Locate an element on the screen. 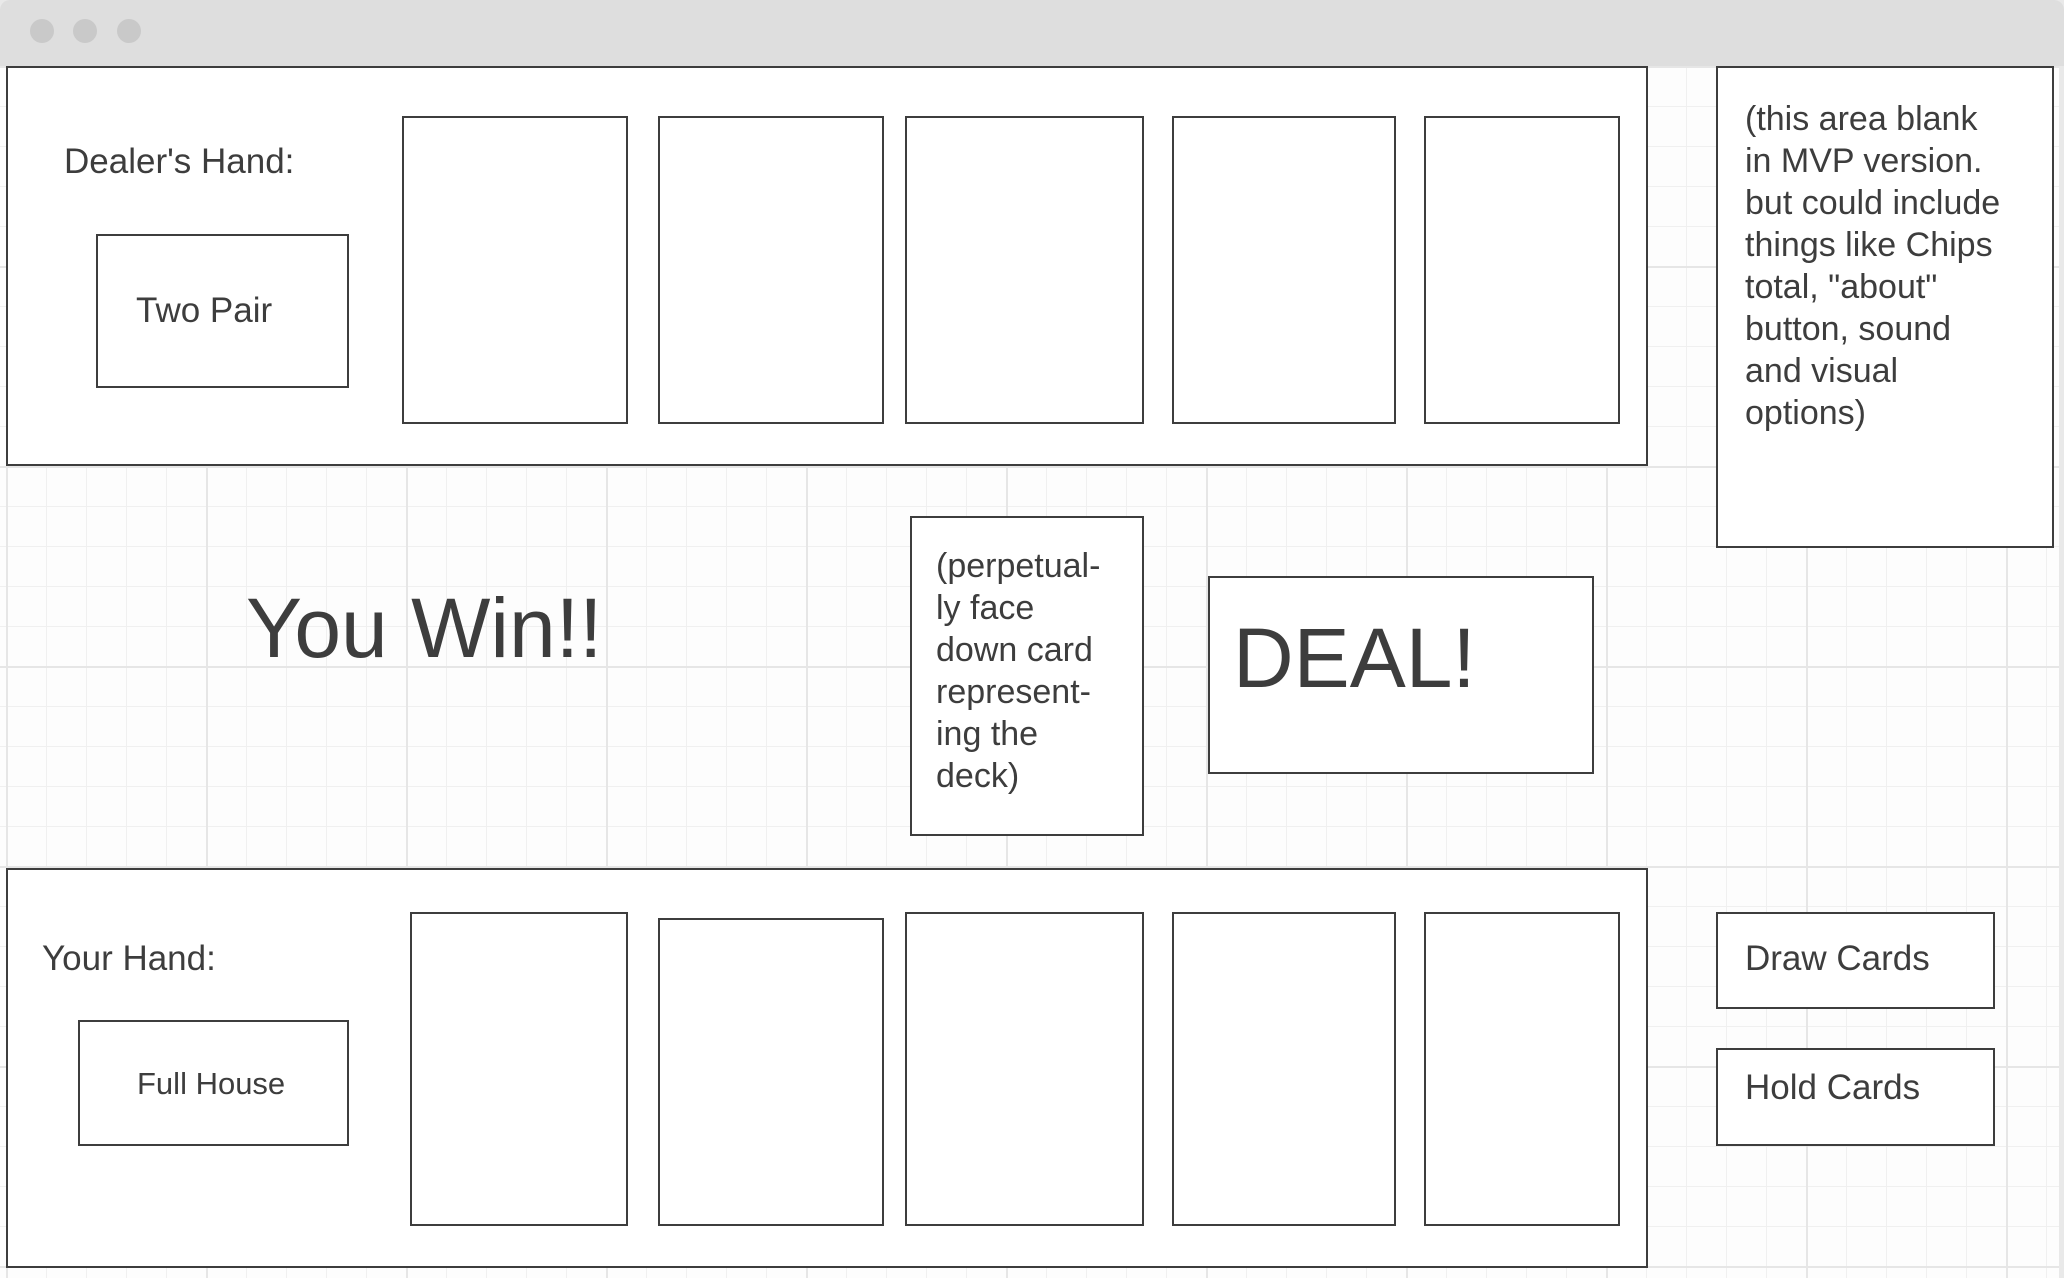 This screenshot has height=1278, width=2064. dealer-hand-label: Dealer's Hand: is located at coordinates (179, 161).